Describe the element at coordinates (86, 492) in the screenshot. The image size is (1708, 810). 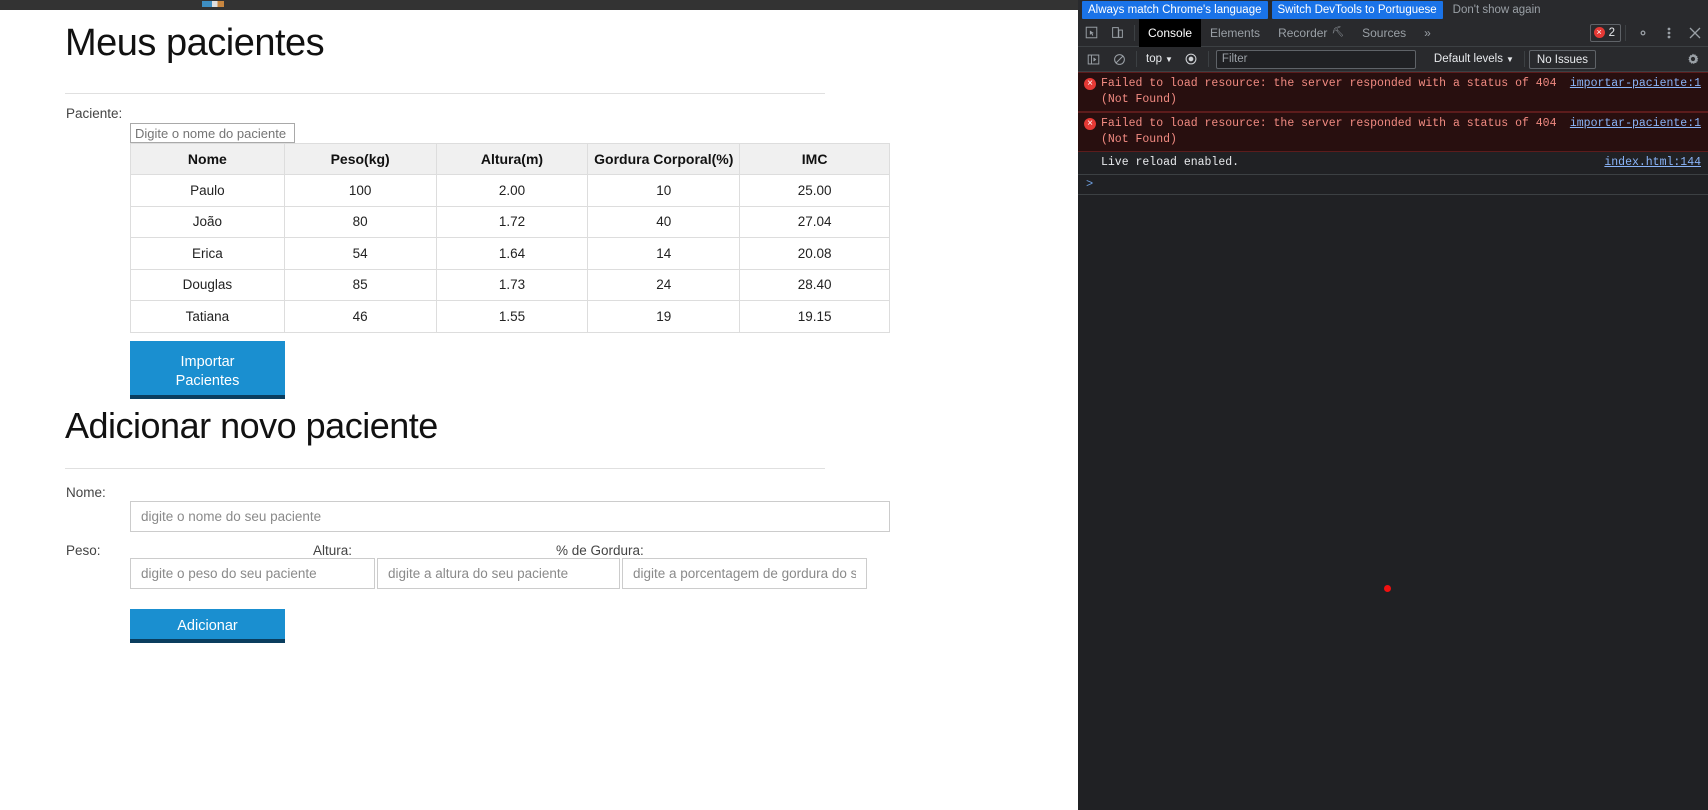
I see `nome-field-label: Nome:` at that location.